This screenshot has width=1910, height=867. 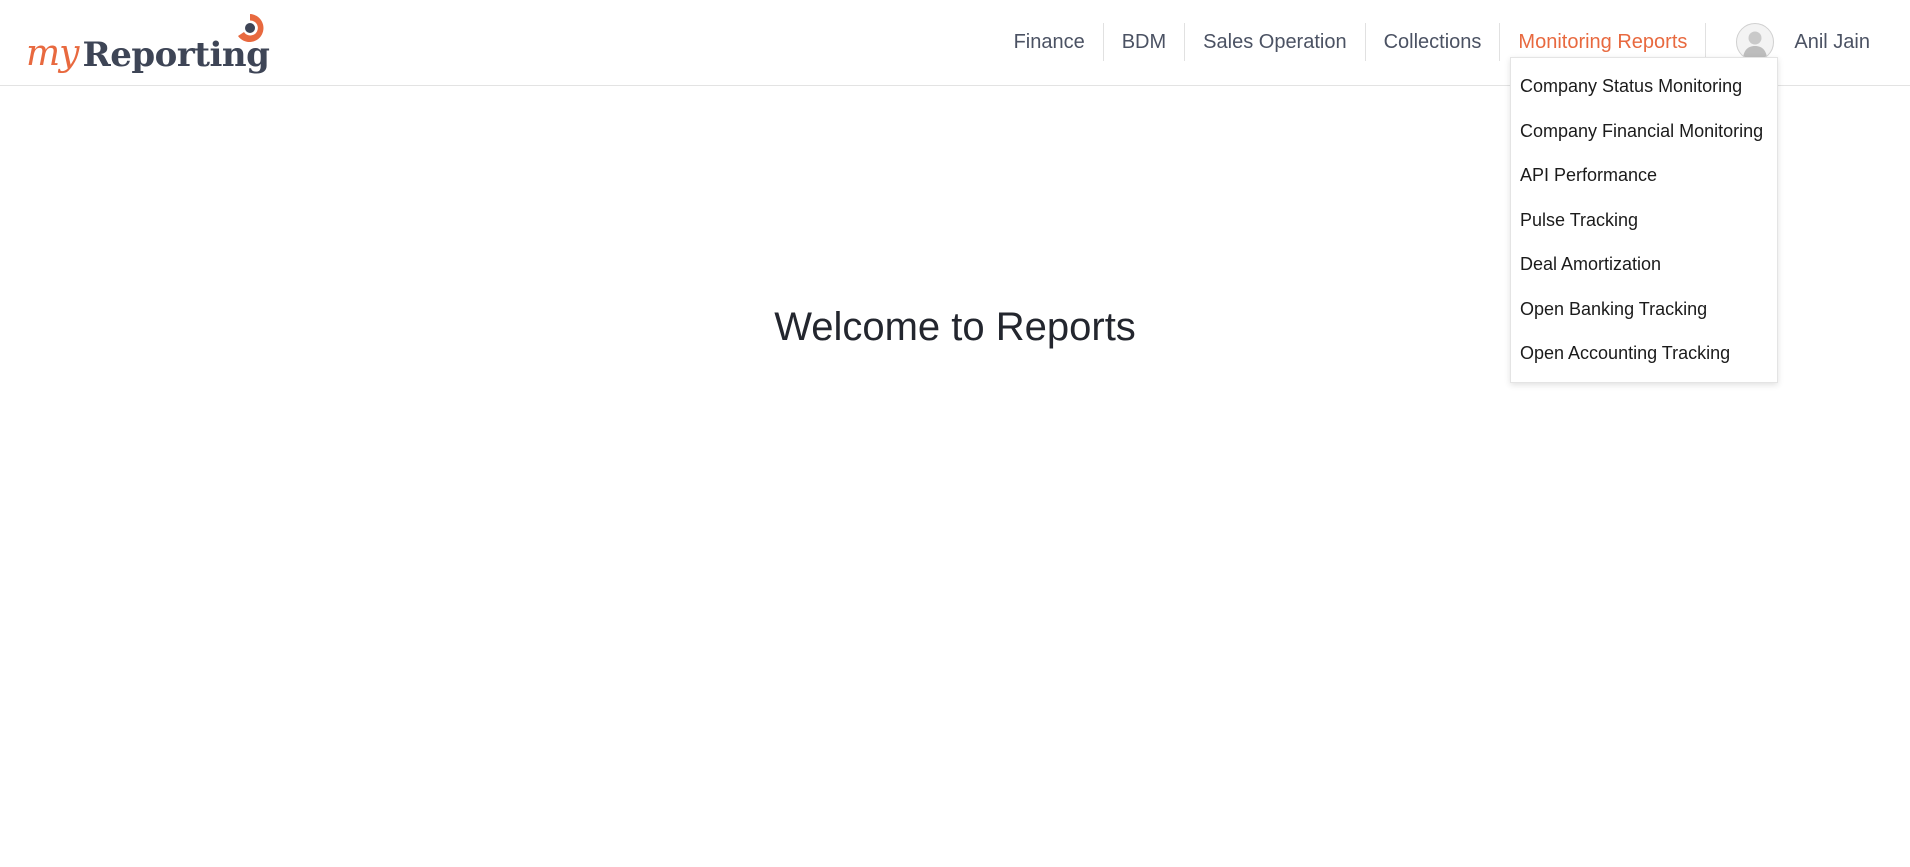 I want to click on nav-item-monitoring-reports: Monitoring Reports, so click(x=1603, y=42).